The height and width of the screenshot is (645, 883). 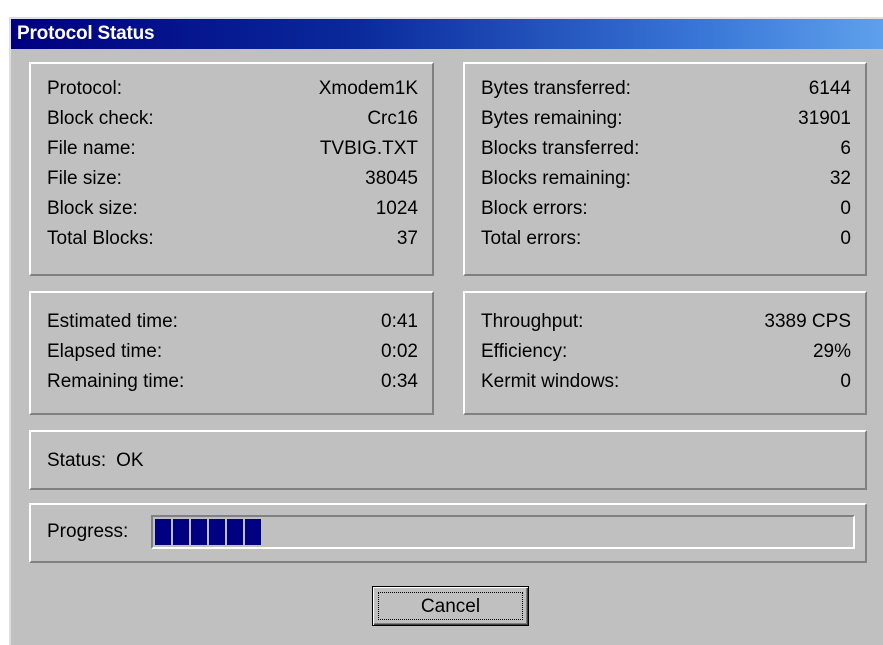 What do you see at coordinates (407, 238) in the screenshot?
I see `info-value: 37` at bounding box center [407, 238].